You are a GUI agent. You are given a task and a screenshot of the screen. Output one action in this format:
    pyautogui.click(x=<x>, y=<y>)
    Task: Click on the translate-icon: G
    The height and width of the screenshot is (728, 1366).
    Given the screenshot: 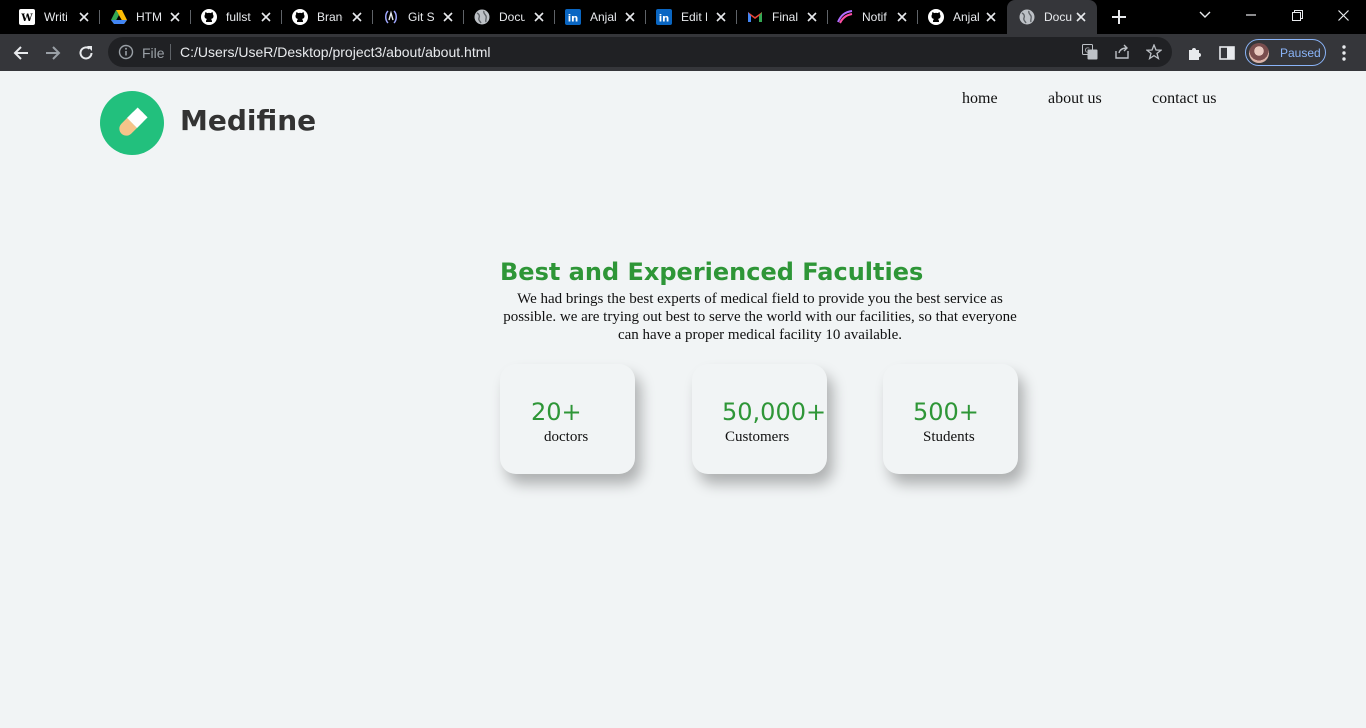 What is the action you would take?
    pyautogui.click(x=1090, y=52)
    